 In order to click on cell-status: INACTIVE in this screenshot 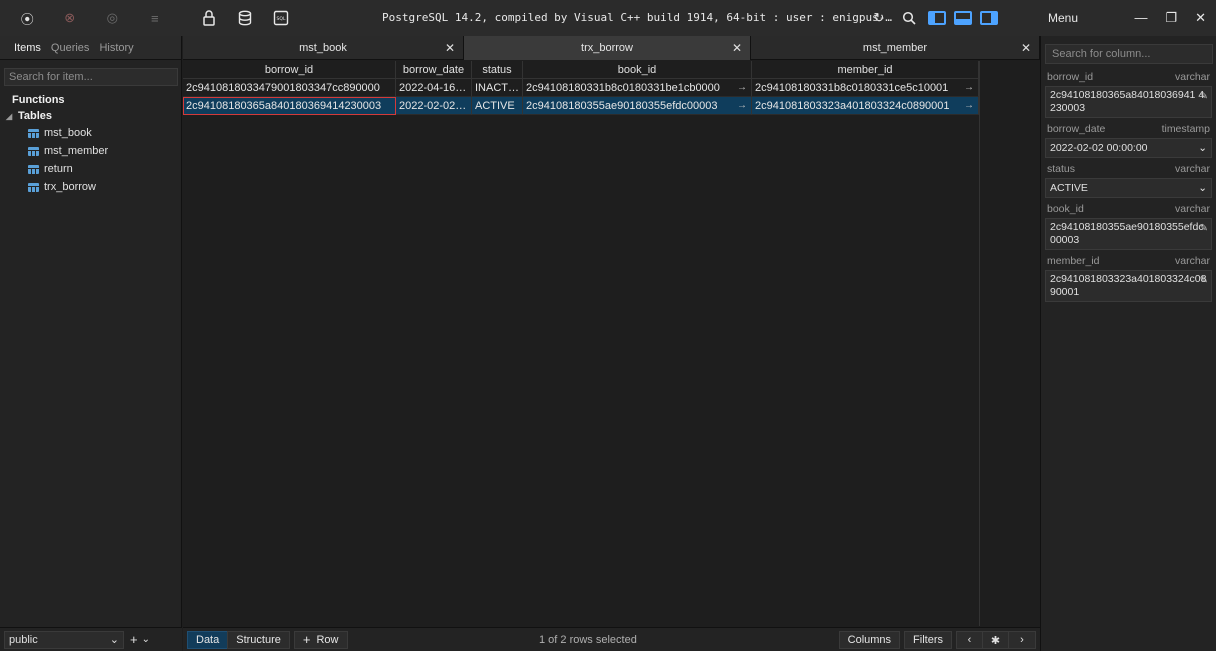, I will do `click(497, 88)`.